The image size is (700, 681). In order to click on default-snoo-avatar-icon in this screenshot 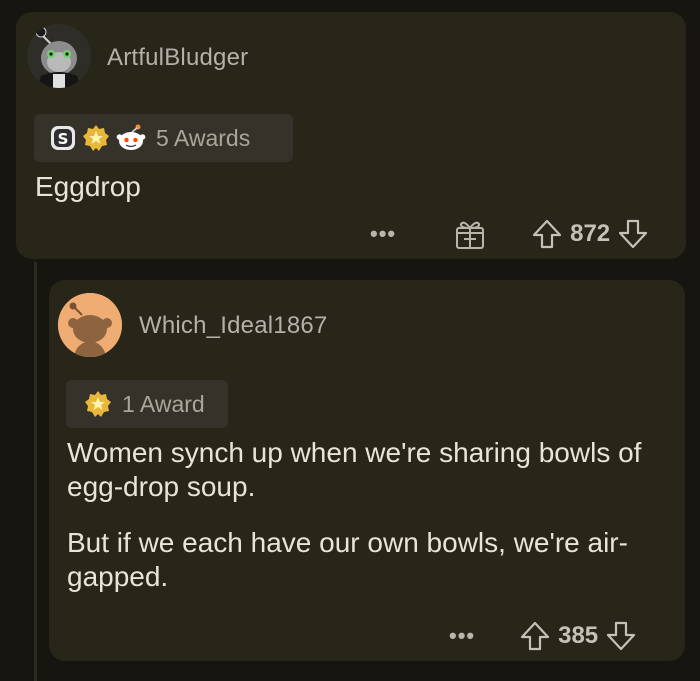, I will do `click(90, 325)`.